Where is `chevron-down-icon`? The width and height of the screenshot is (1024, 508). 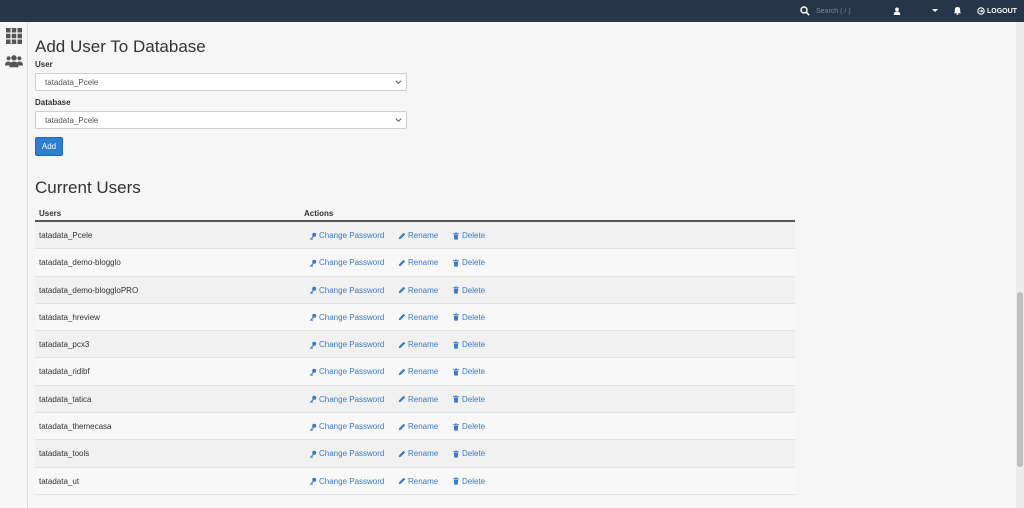
chevron-down-icon is located at coordinates (398, 120).